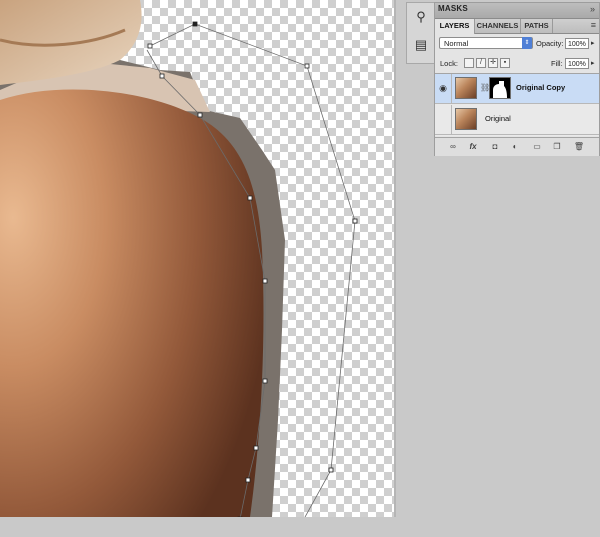 The image size is (600, 537). Describe the element at coordinates (593, 25) in the screenshot. I see `panel-menu-icon: ≡` at that location.